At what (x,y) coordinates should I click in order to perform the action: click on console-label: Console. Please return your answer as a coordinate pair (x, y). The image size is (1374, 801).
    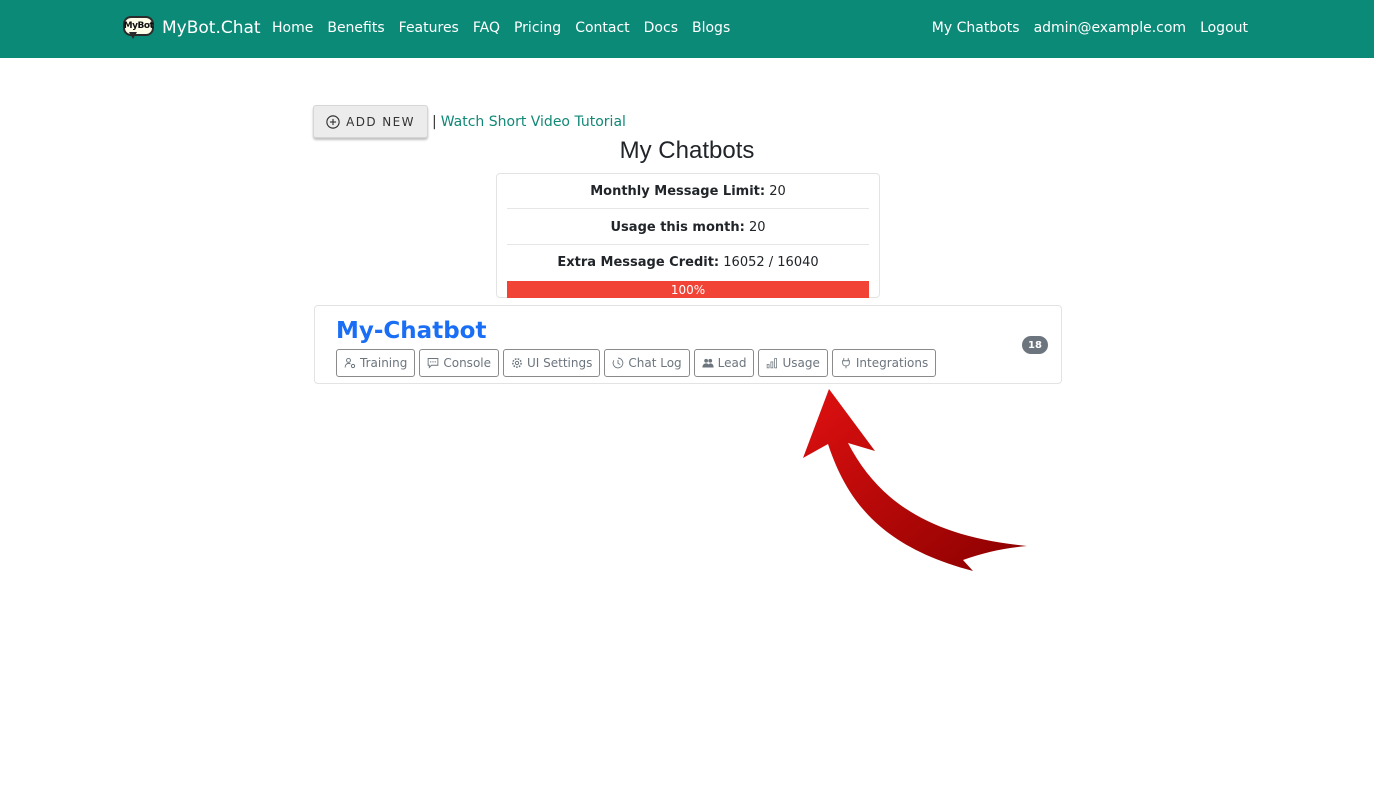
    Looking at the image, I should click on (467, 363).